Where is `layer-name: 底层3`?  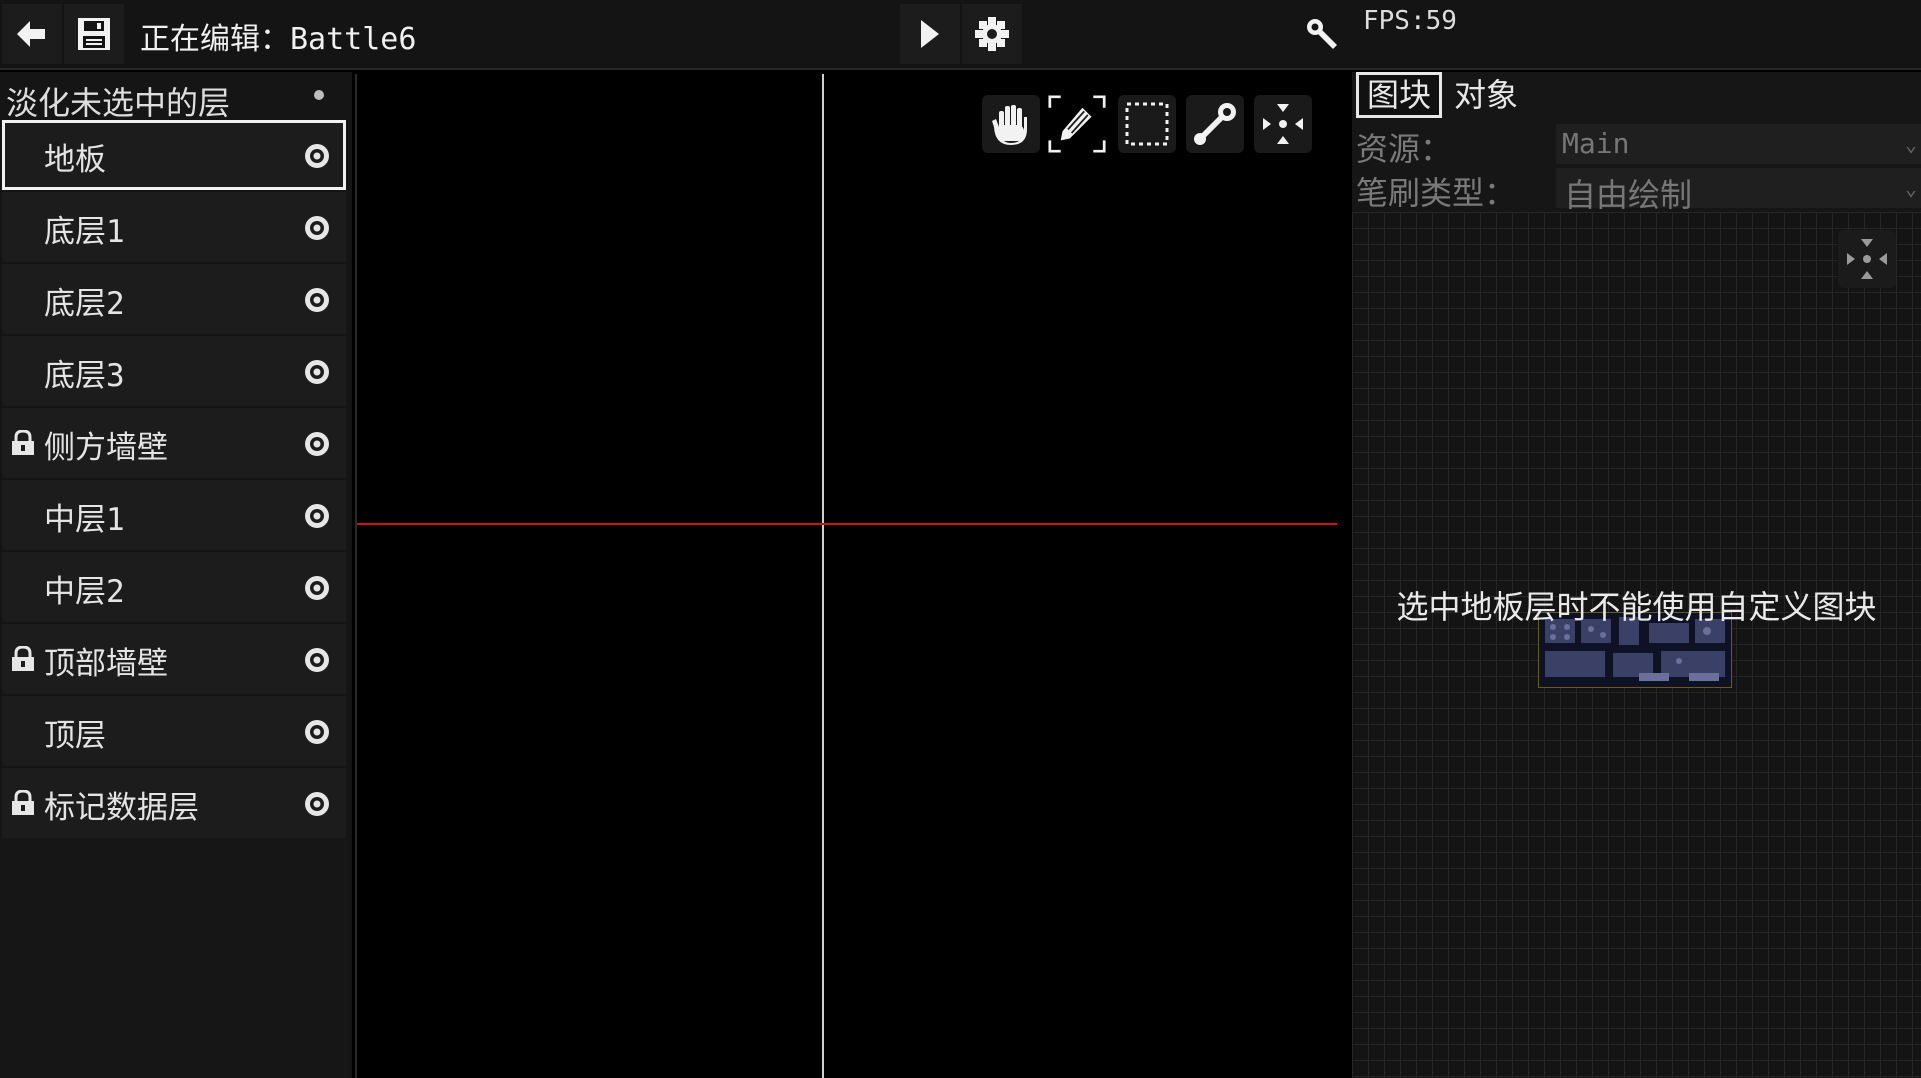
layer-name: 底层3 is located at coordinates (84, 376).